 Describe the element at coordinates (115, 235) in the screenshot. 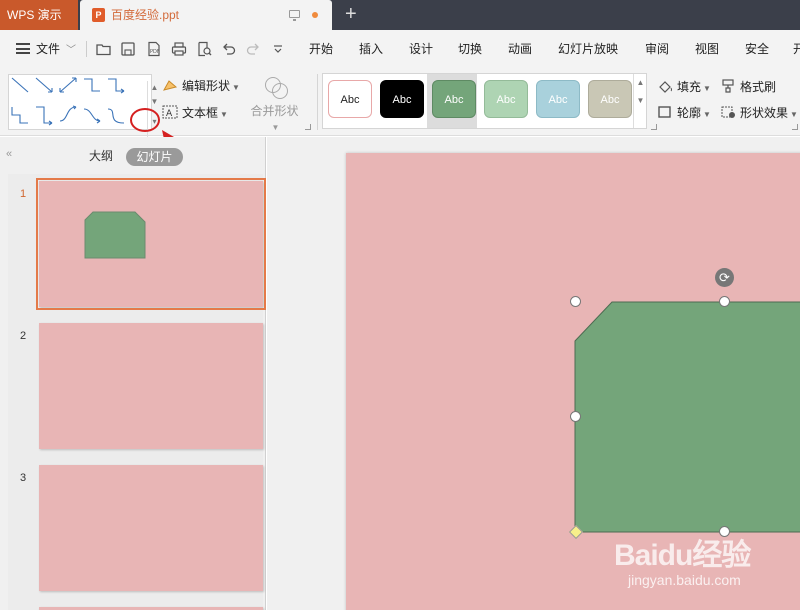

I see `thumbnail-shape` at that location.